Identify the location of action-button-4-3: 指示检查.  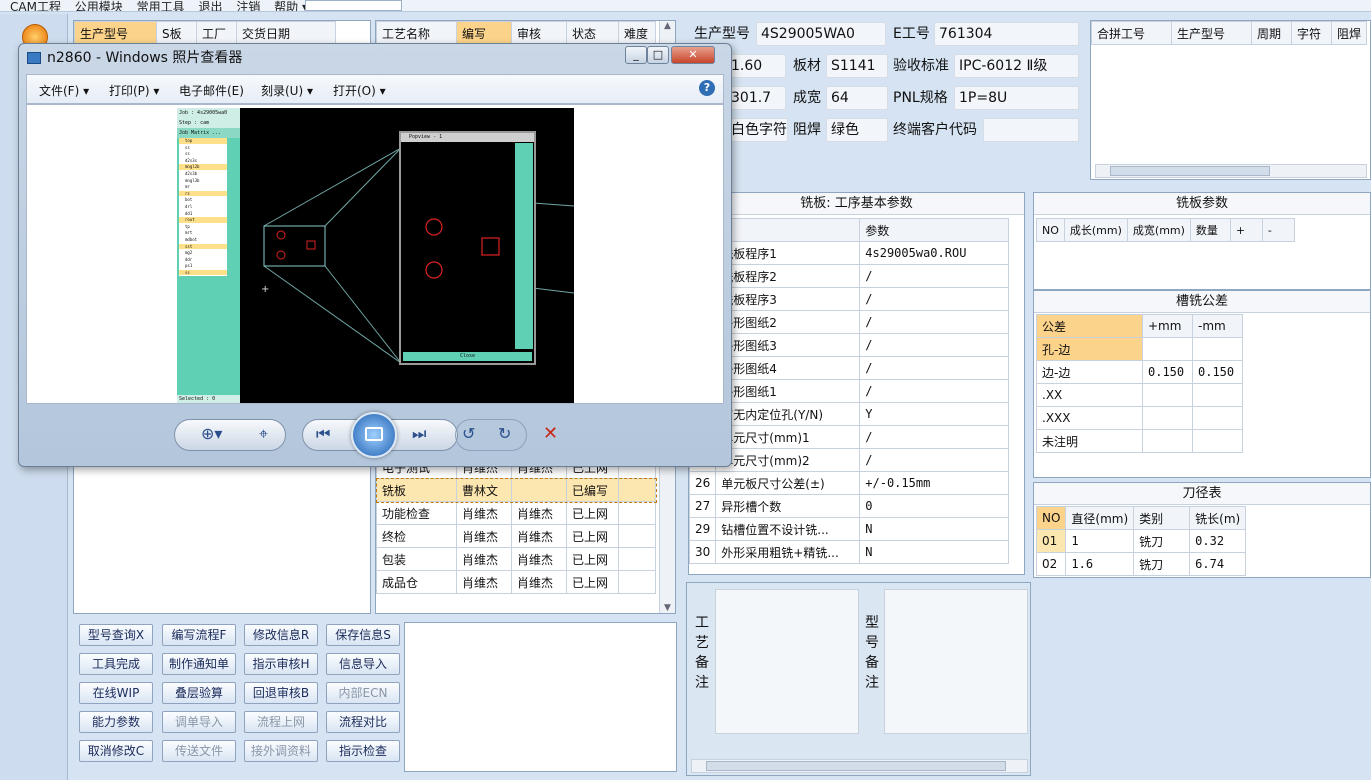
(363, 751).